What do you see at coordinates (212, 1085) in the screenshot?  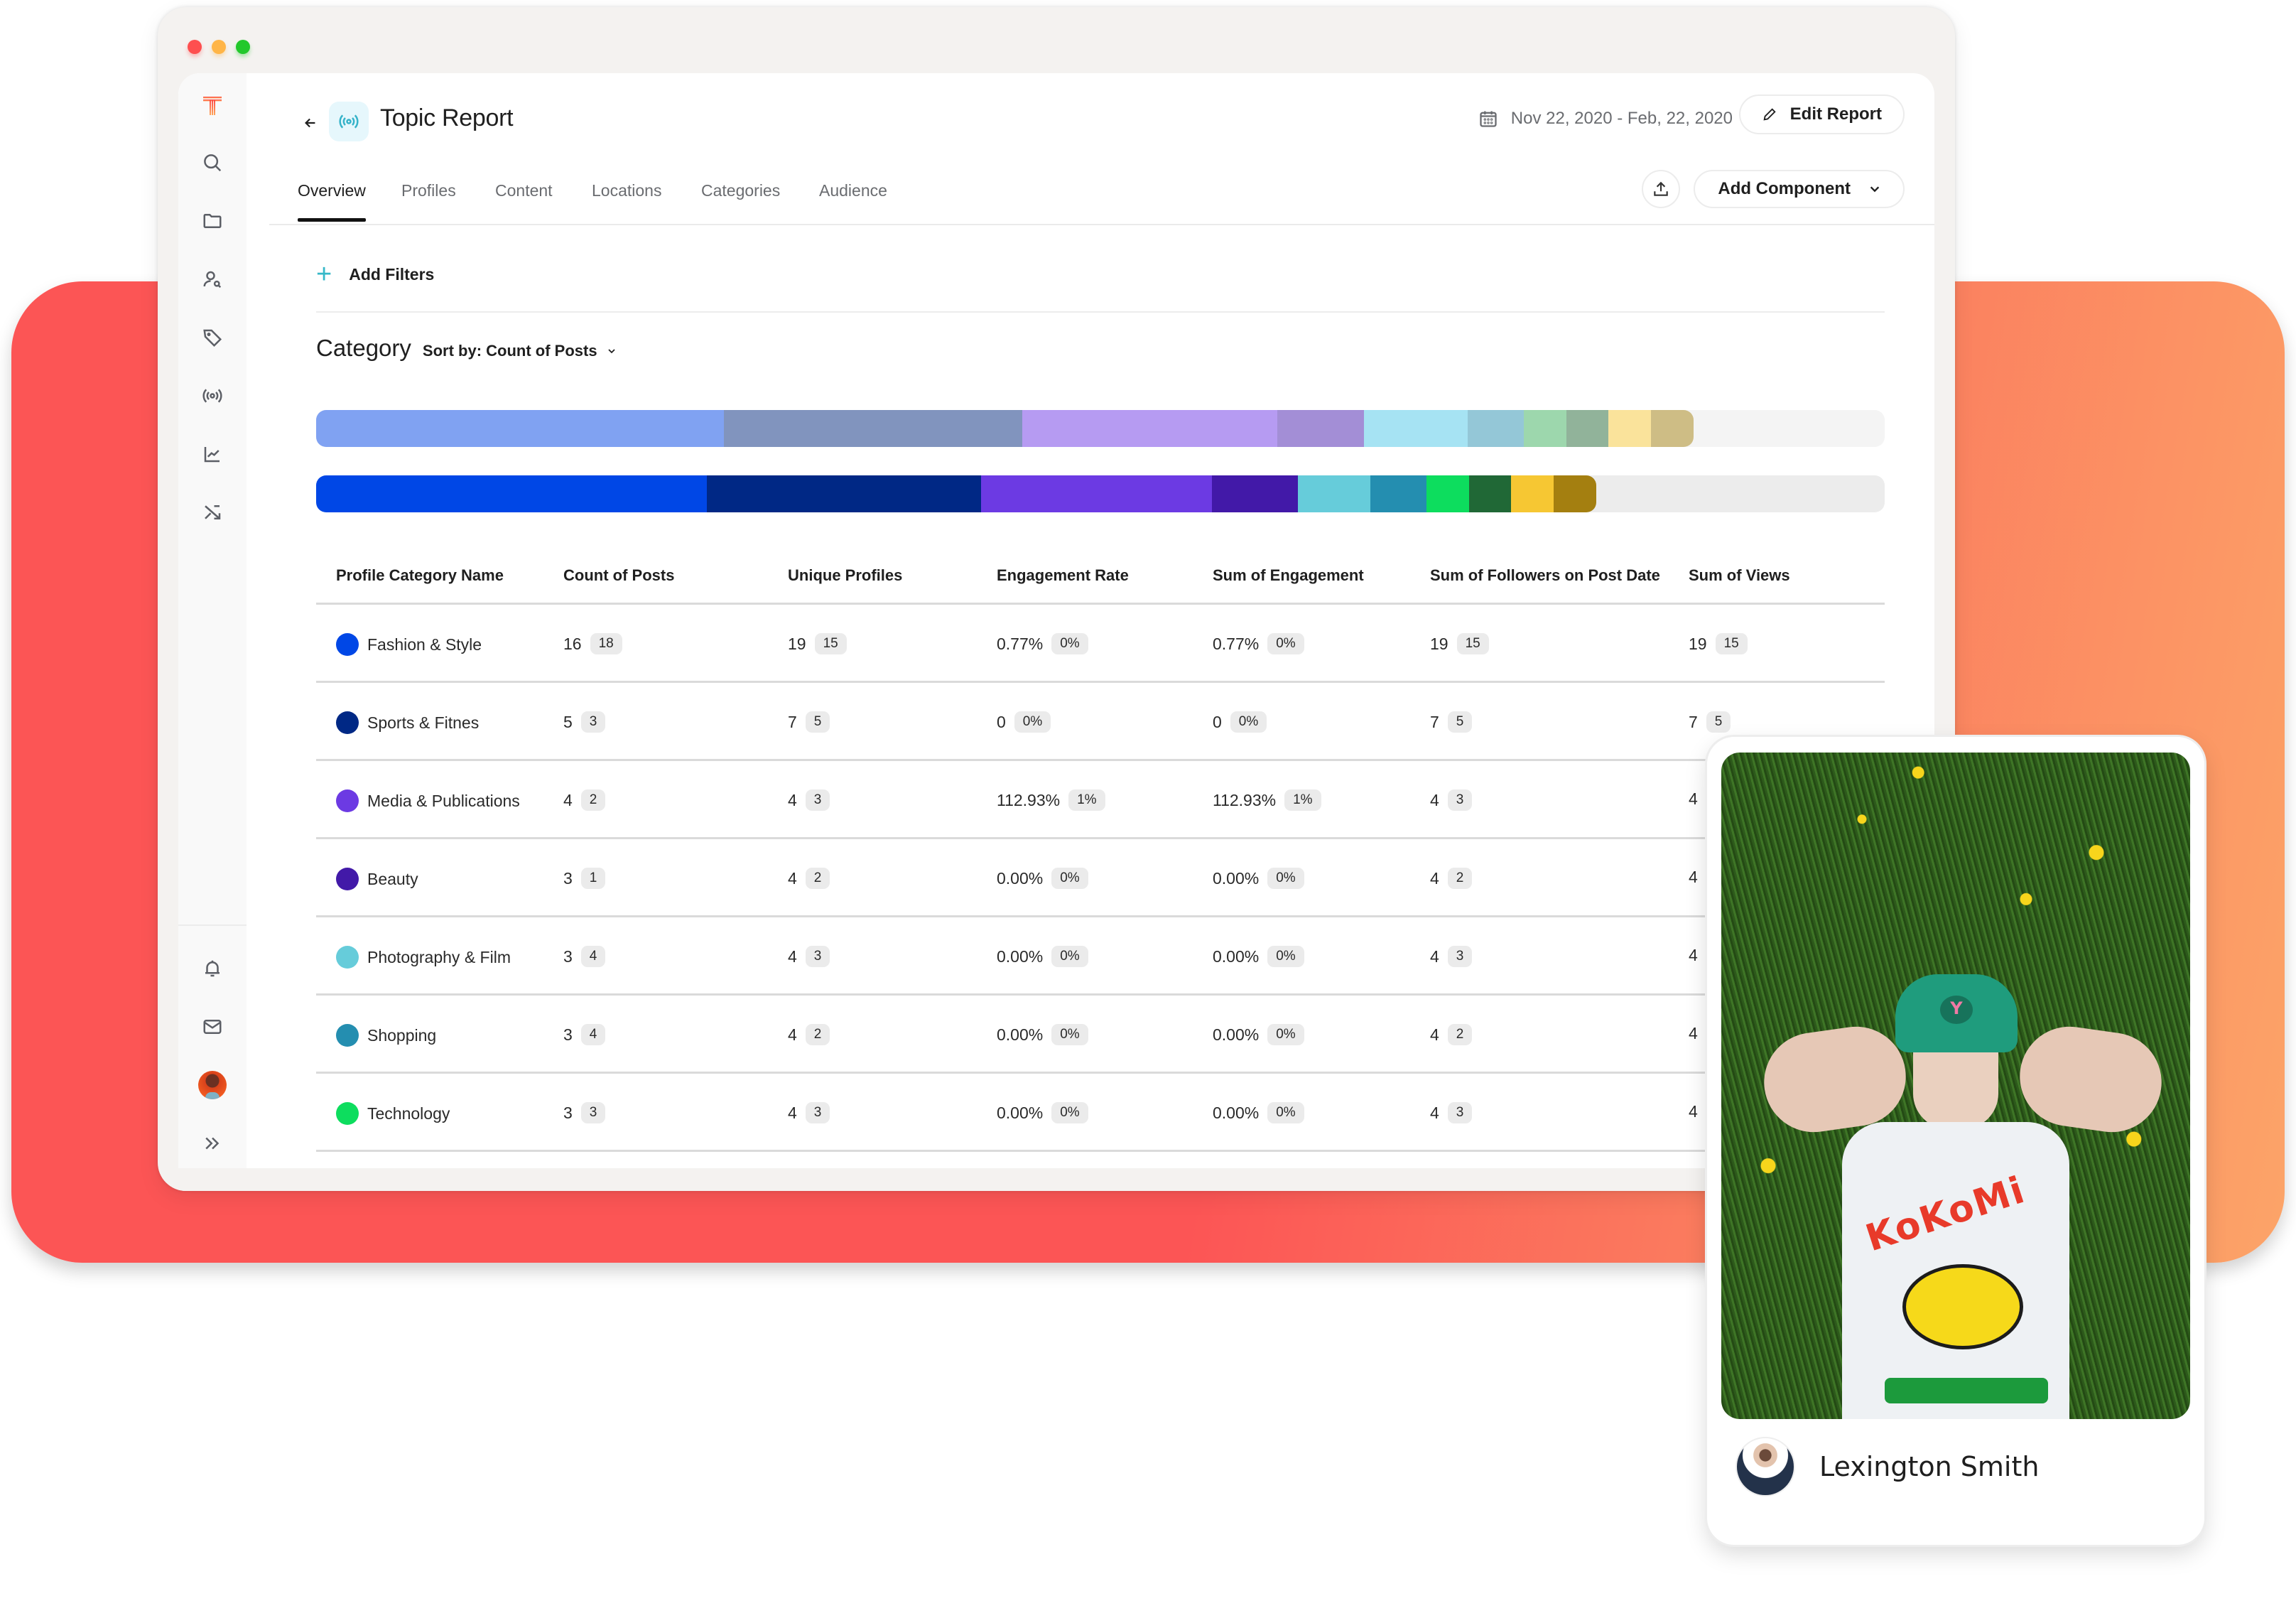 I see `sidebar-item-account` at bounding box center [212, 1085].